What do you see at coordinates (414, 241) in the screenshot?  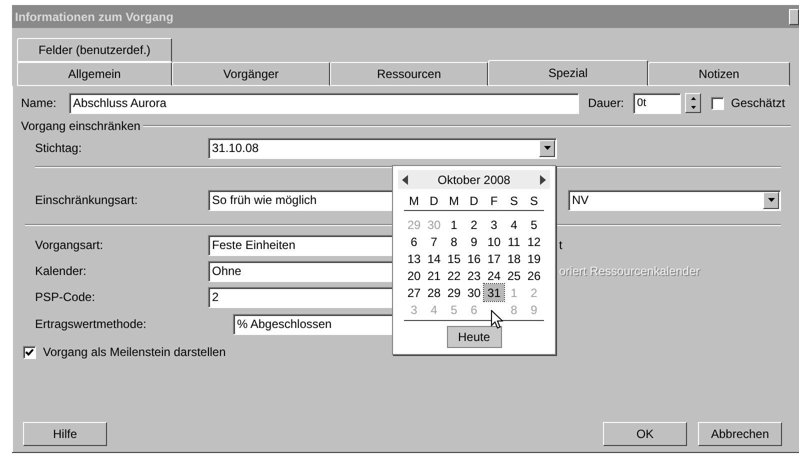 I see `calendar-day: 6` at bounding box center [414, 241].